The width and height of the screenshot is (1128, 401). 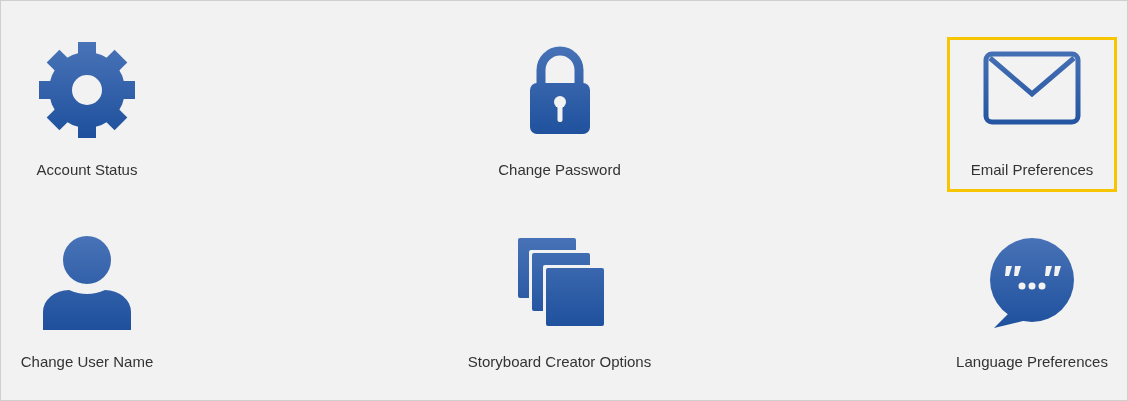 What do you see at coordinates (559, 170) in the screenshot?
I see `tile-label: Change Password` at bounding box center [559, 170].